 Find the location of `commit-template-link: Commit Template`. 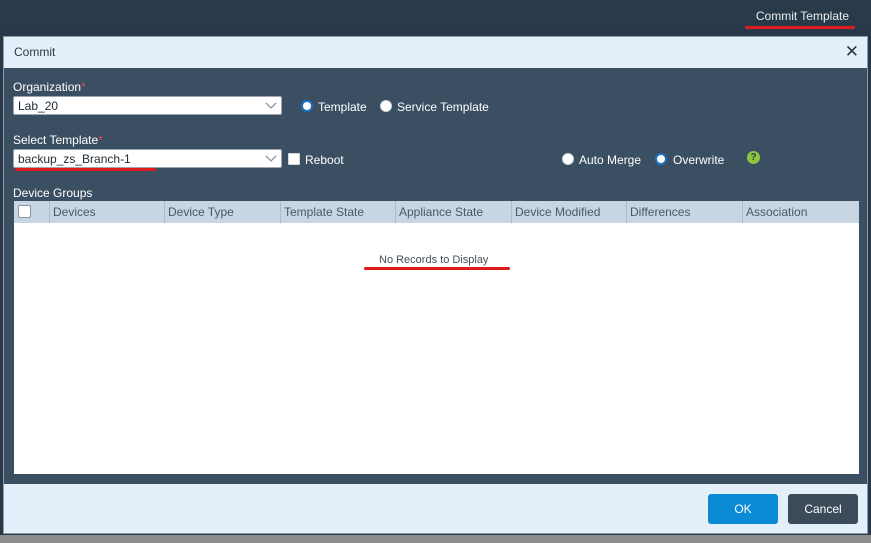

commit-template-link: Commit Template is located at coordinates (802, 16).